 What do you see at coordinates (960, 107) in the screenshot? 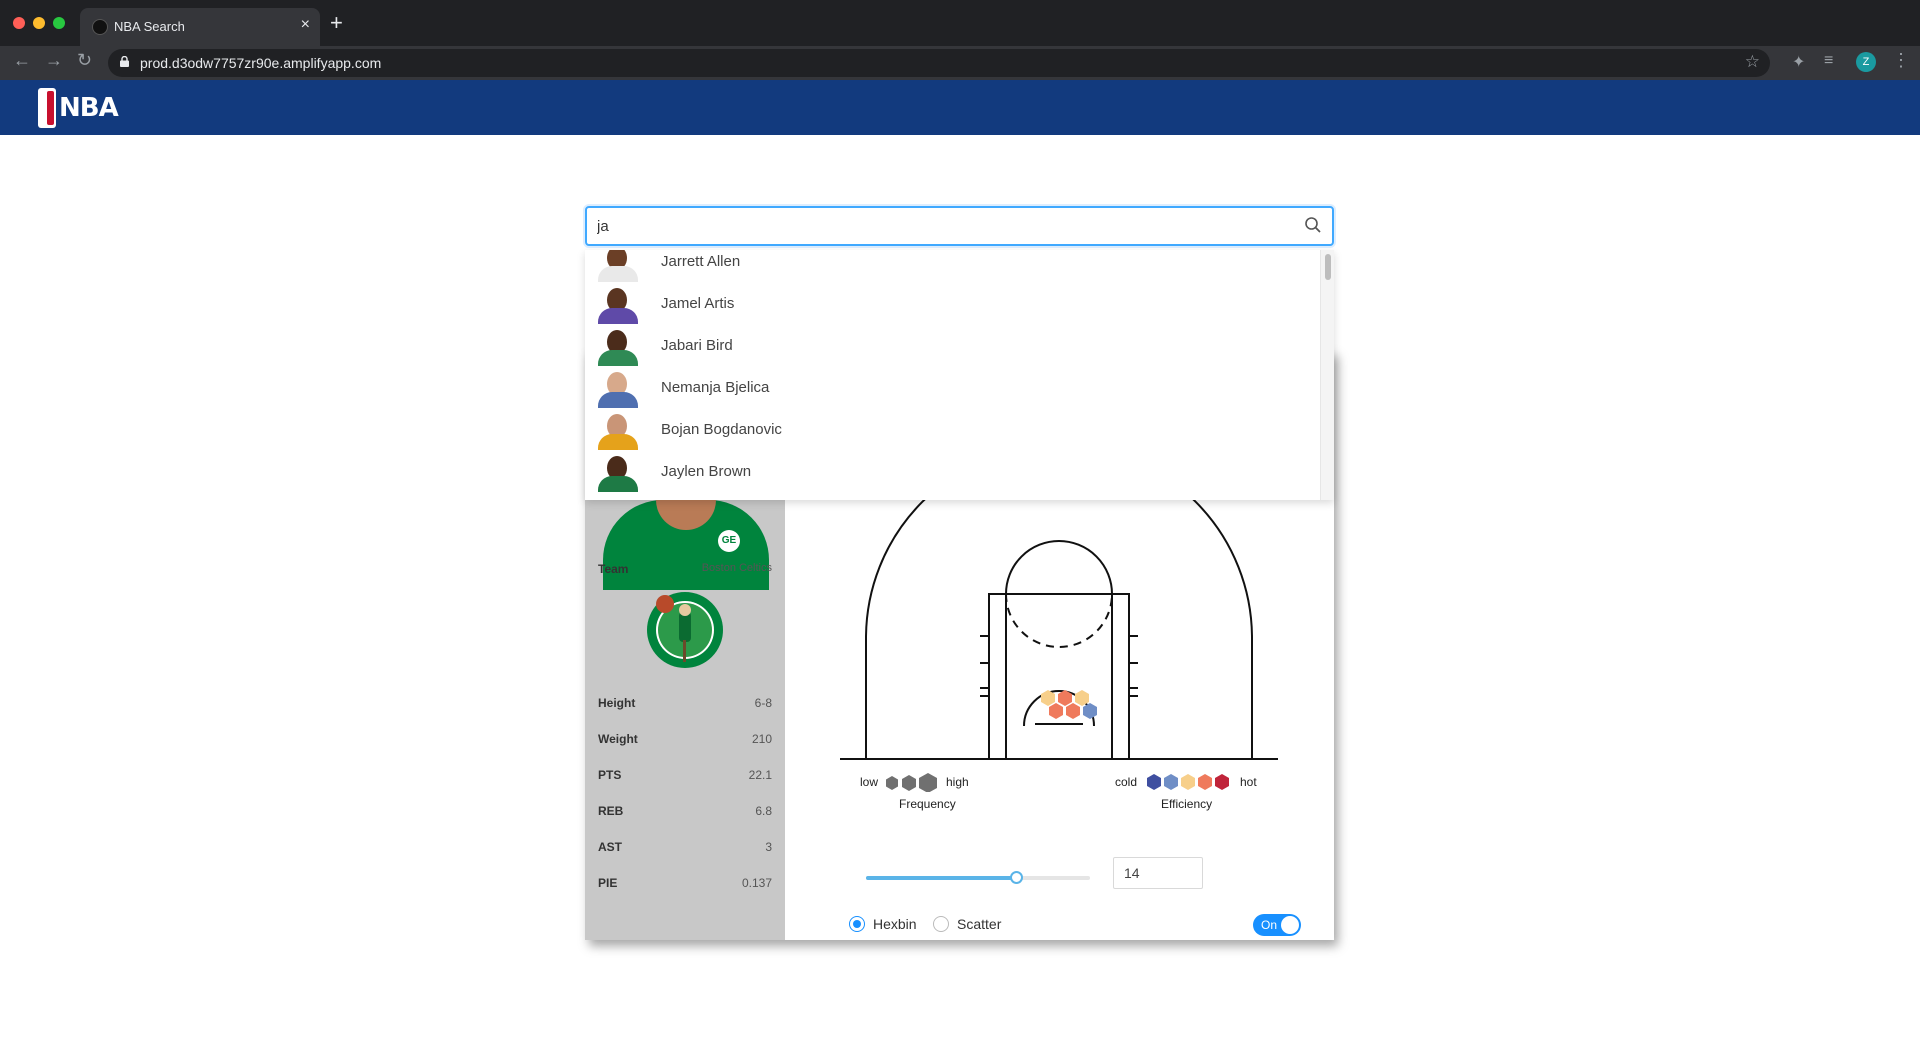
I see `app-header: NBA` at bounding box center [960, 107].